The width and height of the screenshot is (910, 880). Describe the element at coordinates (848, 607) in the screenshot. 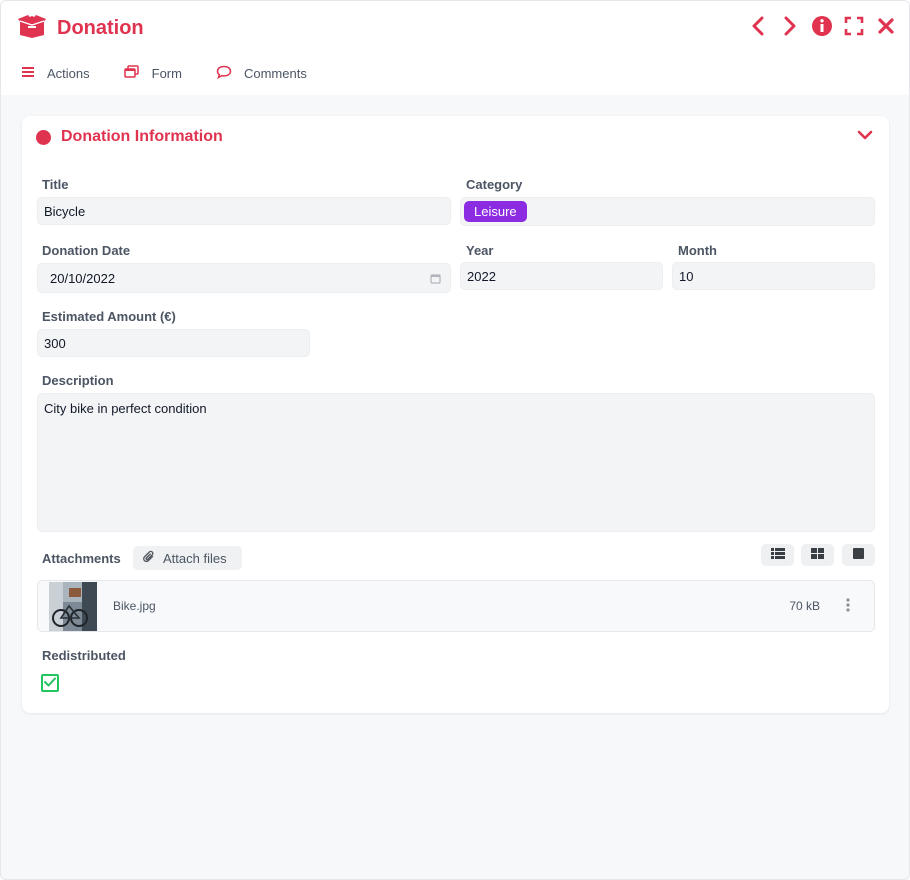

I see `kebab-menu-icon` at that location.